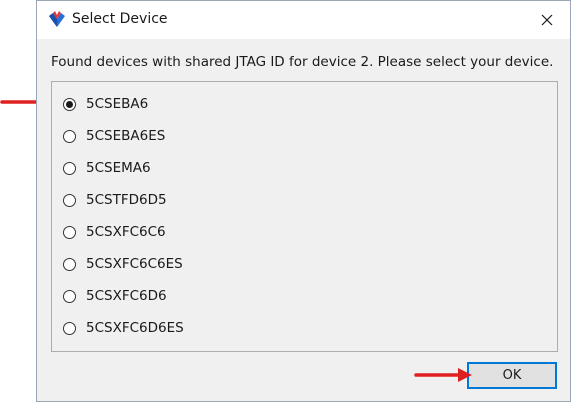 This screenshot has height=403, width=572. Describe the element at coordinates (126, 200) in the screenshot. I see `device-label: 5CSTFD6D5` at that location.